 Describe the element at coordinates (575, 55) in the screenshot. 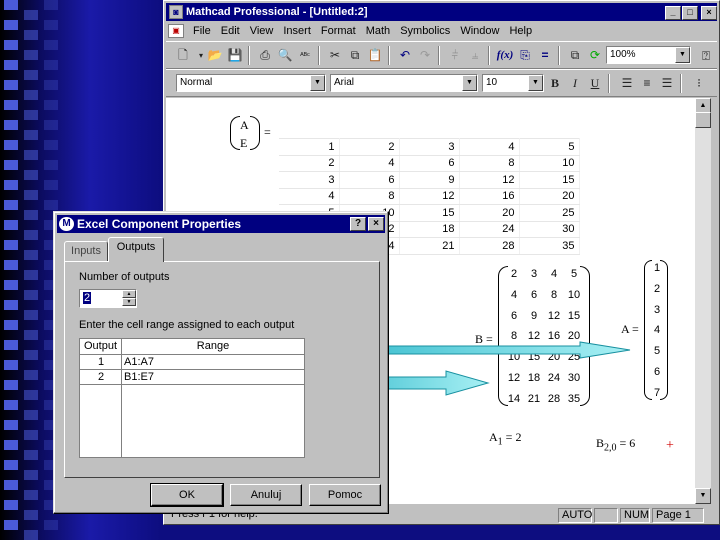

I see `resource-center-icon: ⧉` at that location.